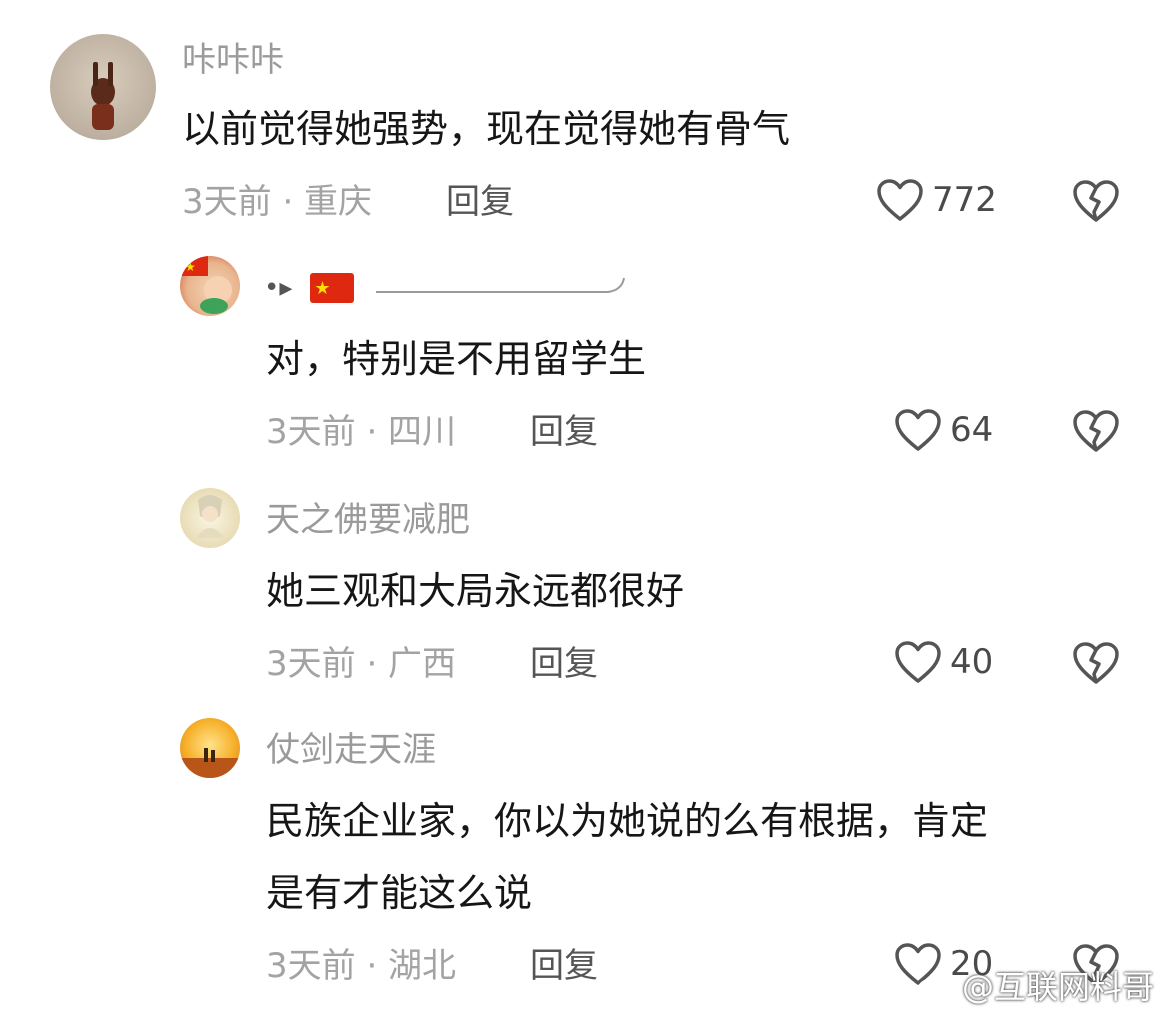 The height and width of the screenshot is (1018, 1170). I want to click on comment-meta: 3天前 · 广西, so click(361, 664).